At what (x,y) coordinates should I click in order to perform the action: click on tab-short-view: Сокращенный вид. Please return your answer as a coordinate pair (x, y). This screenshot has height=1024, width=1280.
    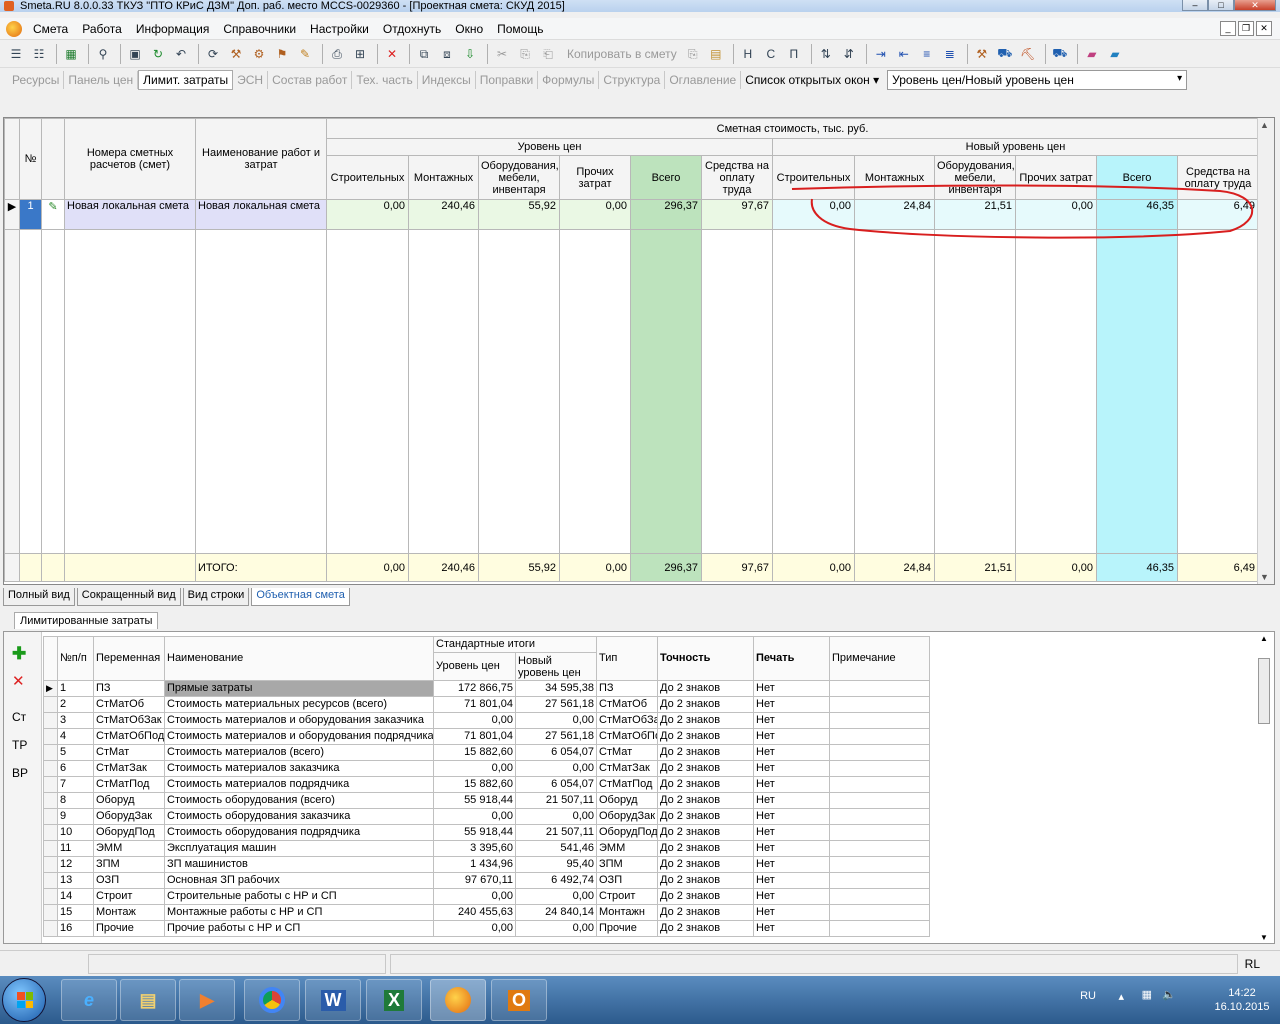
    Looking at the image, I should click on (128, 597).